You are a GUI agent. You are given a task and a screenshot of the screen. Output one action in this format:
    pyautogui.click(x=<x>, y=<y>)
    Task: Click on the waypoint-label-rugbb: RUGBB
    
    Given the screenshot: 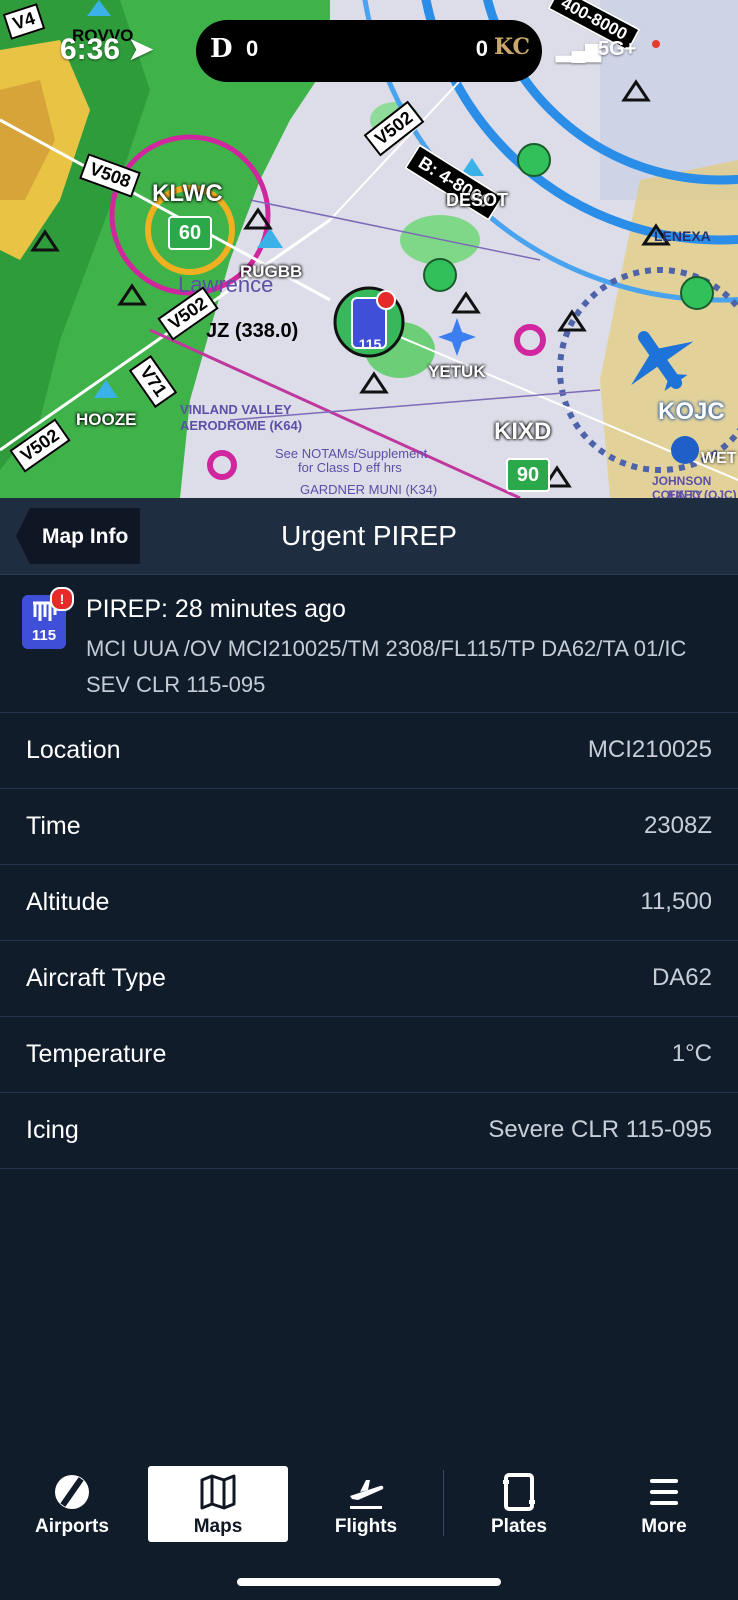 What is the action you would take?
    pyautogui.click(x=271, y=271)
    